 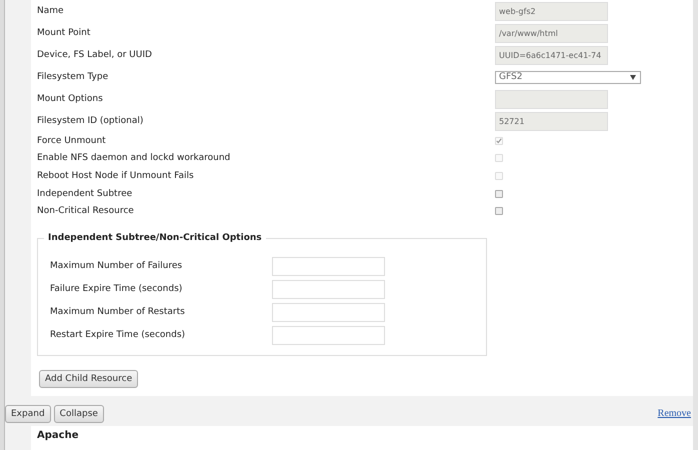 What do you see at coordinates (70, 99) in the screenshot?
I see `field-label: Mount Options` at bounding box center [70, 99].